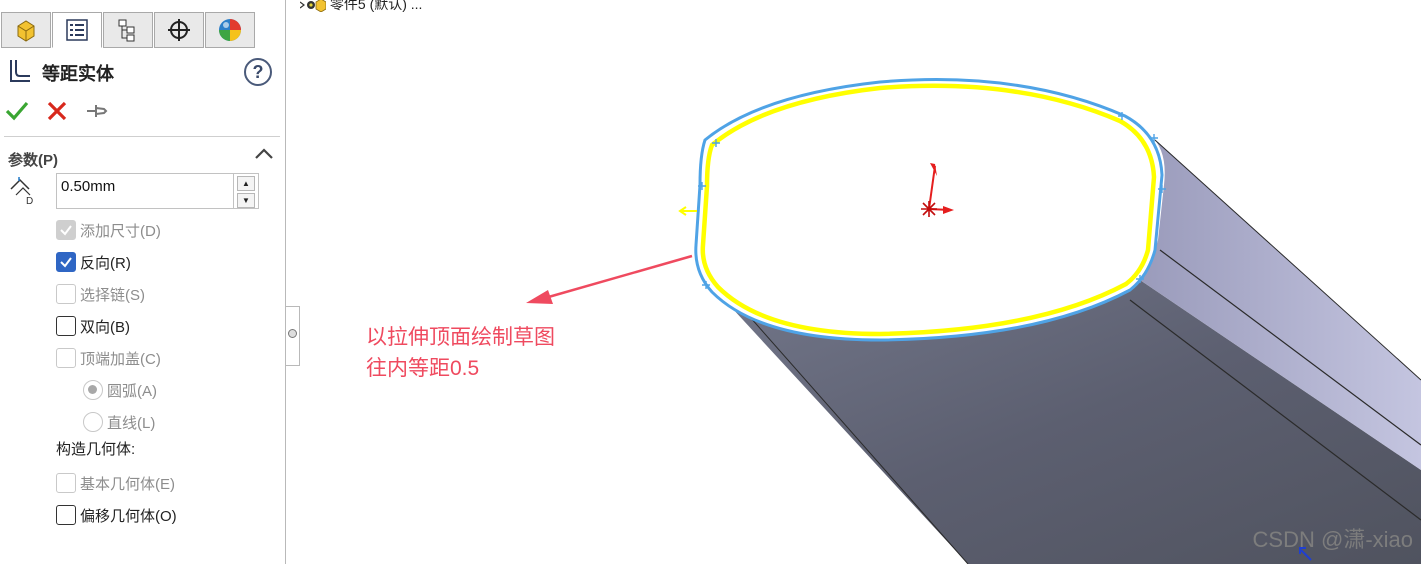  What do you see at coordinates (183, 390) in the screenshot?
I see `arc-option: 圆弧(A)` at bounding box center [183, 390].